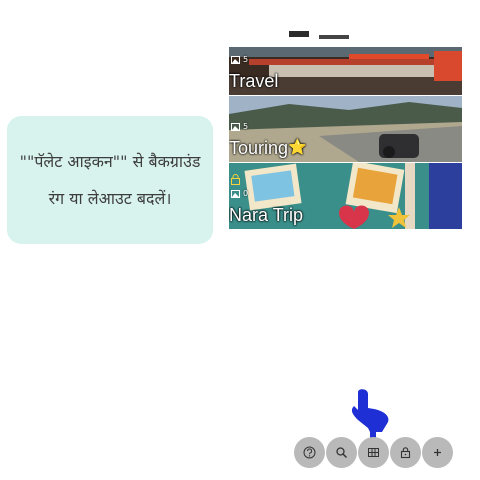 Image resolution: width=480 pixels, height=480 pixels. Describe the element at coordinates (246, 193) in the screenshot. I see `album-count-label: 0` at that location.